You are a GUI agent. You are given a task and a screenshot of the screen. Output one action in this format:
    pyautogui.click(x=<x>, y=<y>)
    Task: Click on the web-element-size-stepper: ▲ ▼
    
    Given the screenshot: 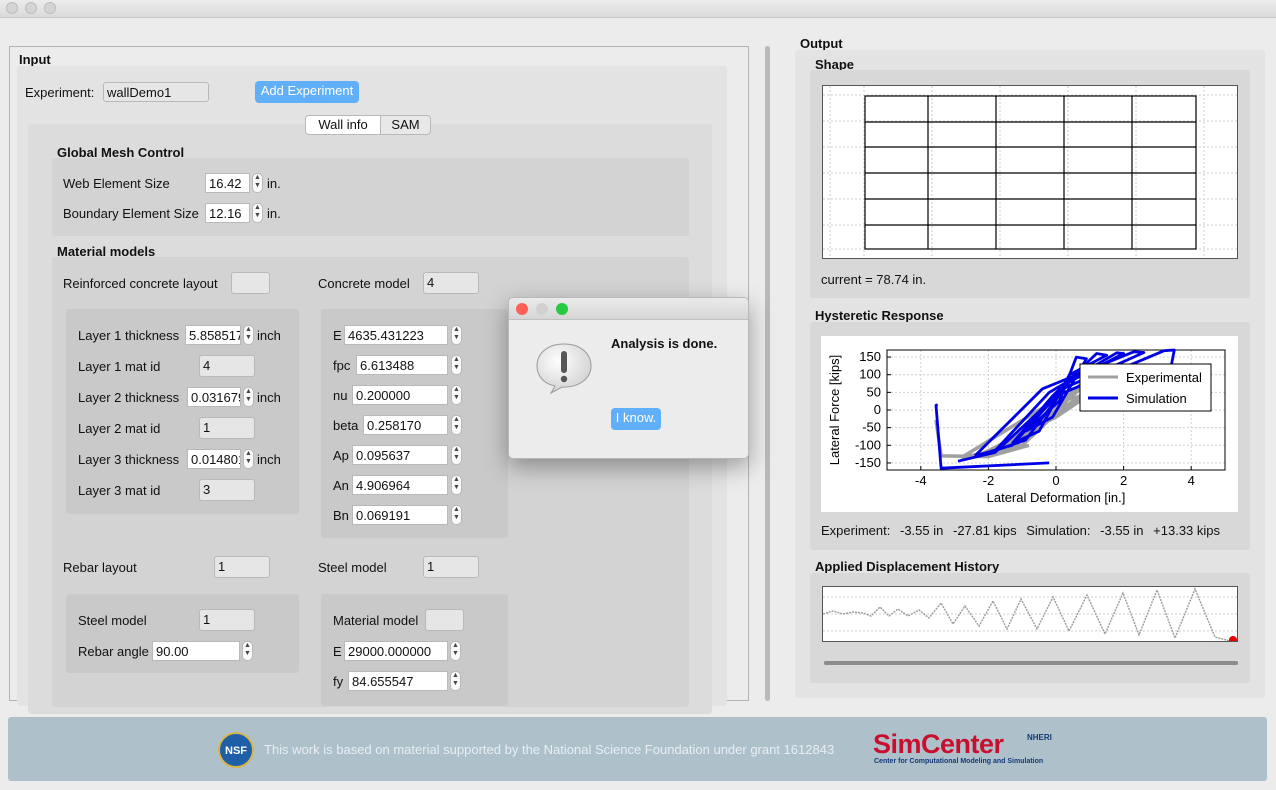 What is the action you would take?
    pyautogui.click(x=257, y=183)
    